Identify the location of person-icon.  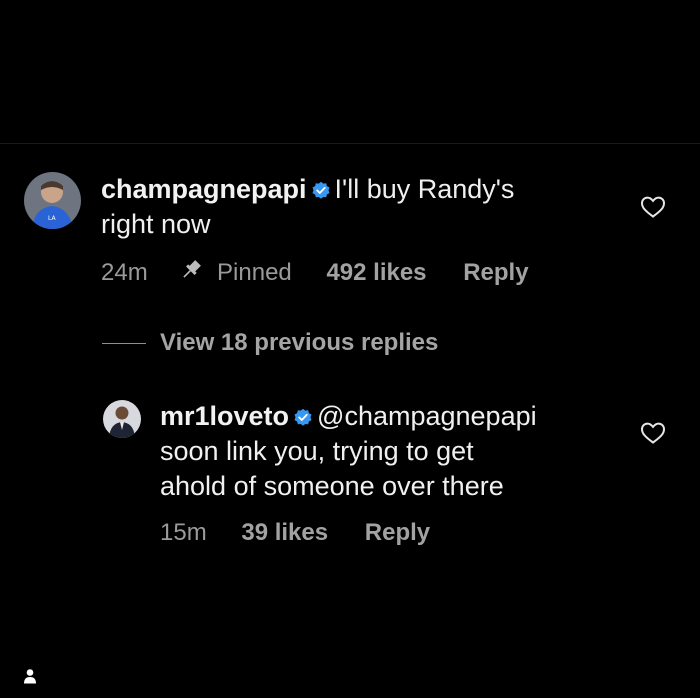
(30, 676).